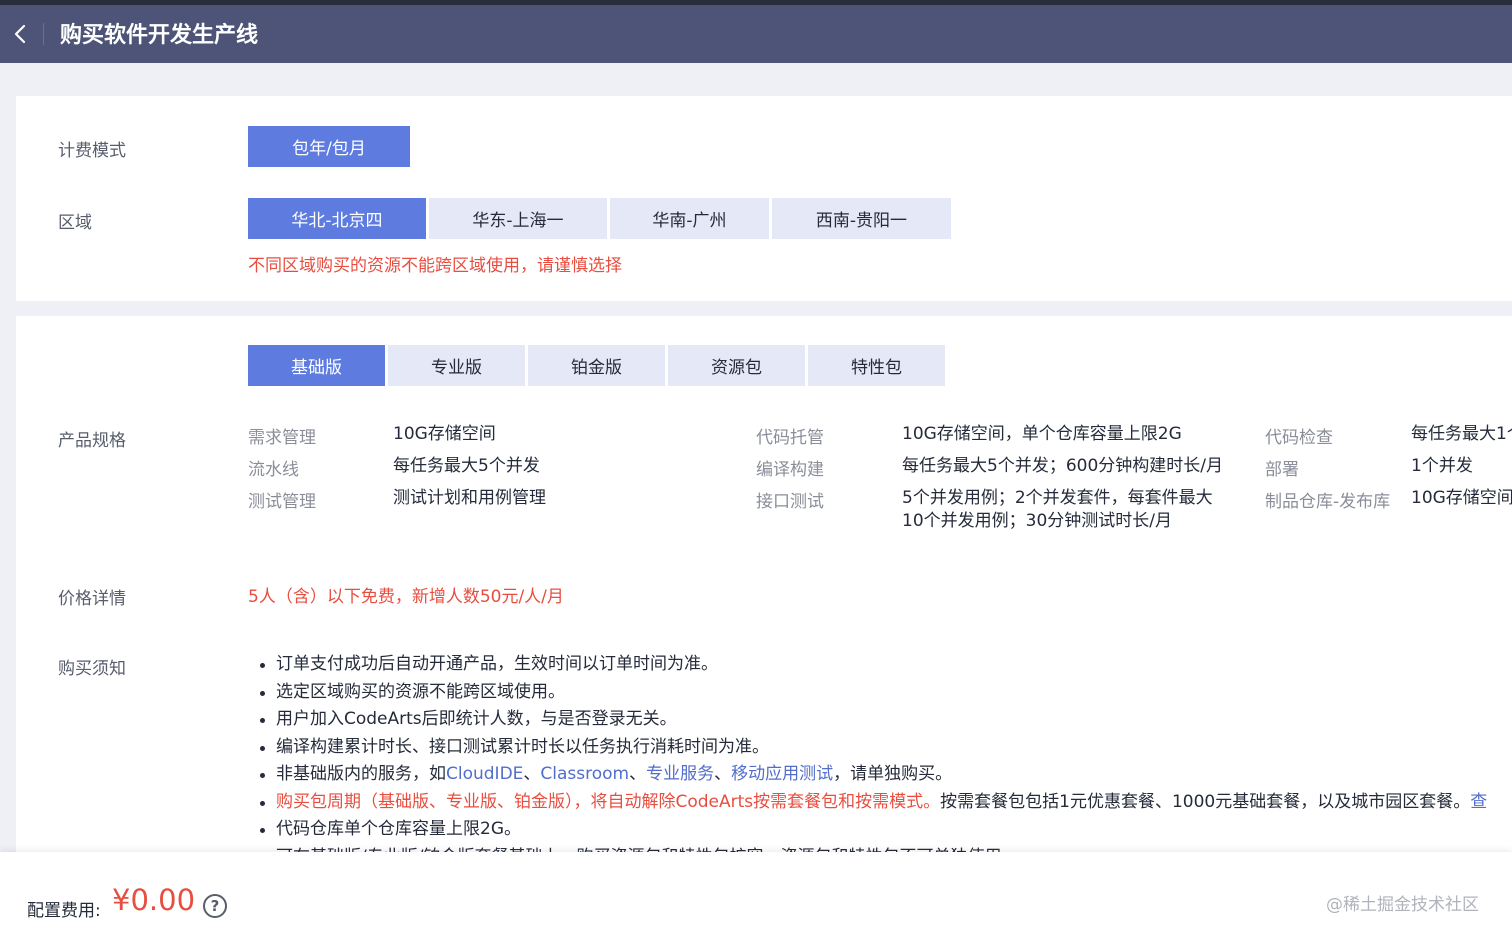 The image size is (1512, 937). What do you see at coordinates (1205, 801) in the screenshot?
I see `package-description: 按需套餐包包括1元优惠套餐、1000元基础套餐，以及城市园区套餐。` at bounding box center [1205, 801].